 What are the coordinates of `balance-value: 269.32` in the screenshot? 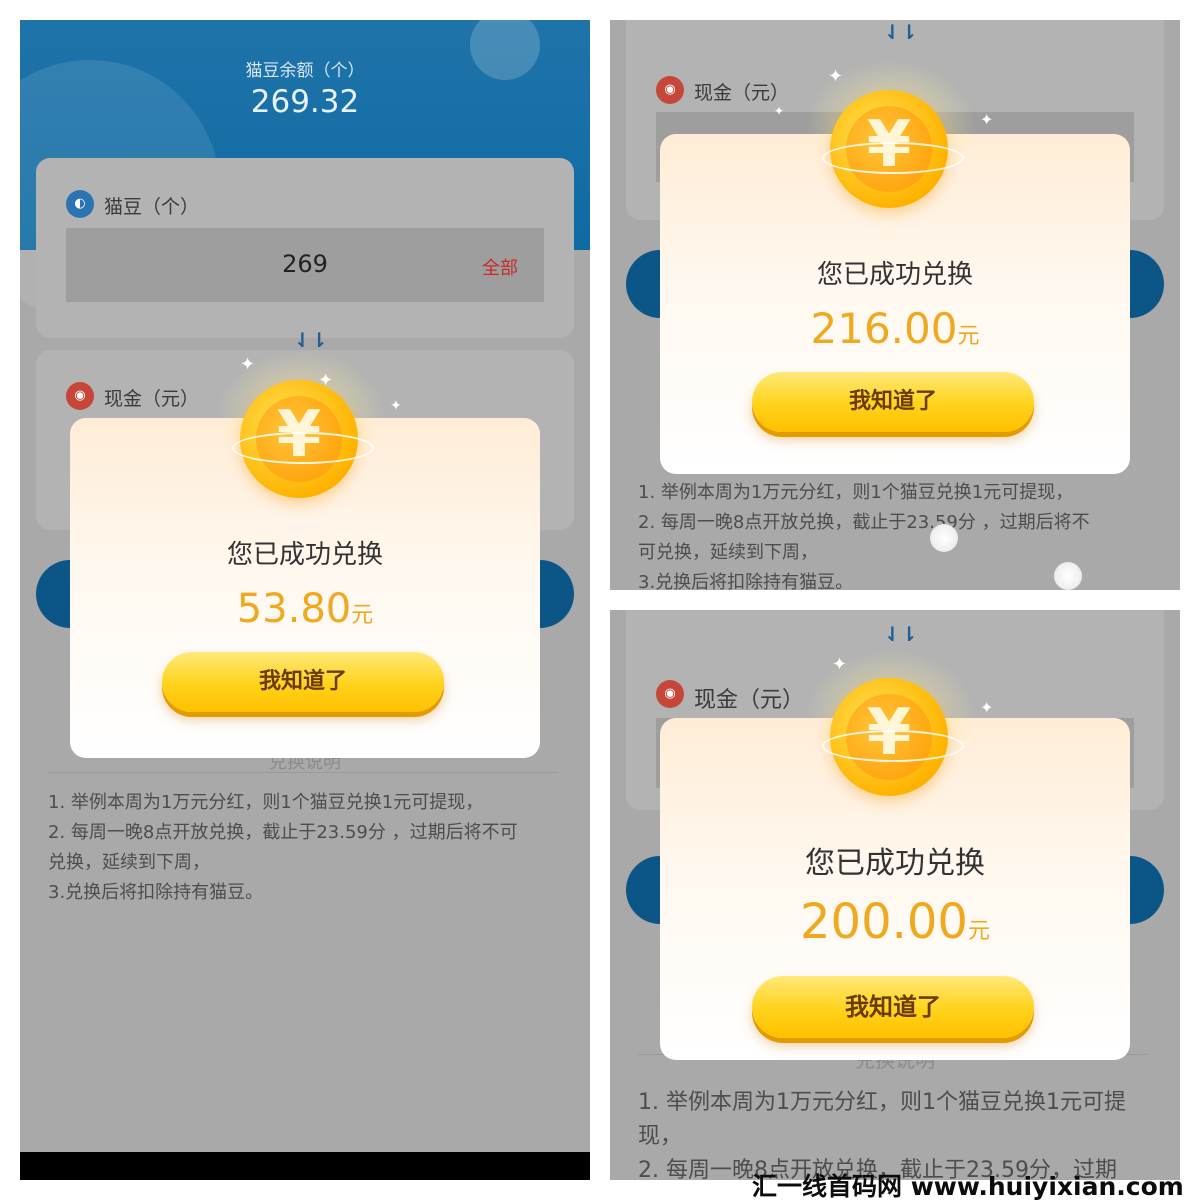 It's located at (305, 102).